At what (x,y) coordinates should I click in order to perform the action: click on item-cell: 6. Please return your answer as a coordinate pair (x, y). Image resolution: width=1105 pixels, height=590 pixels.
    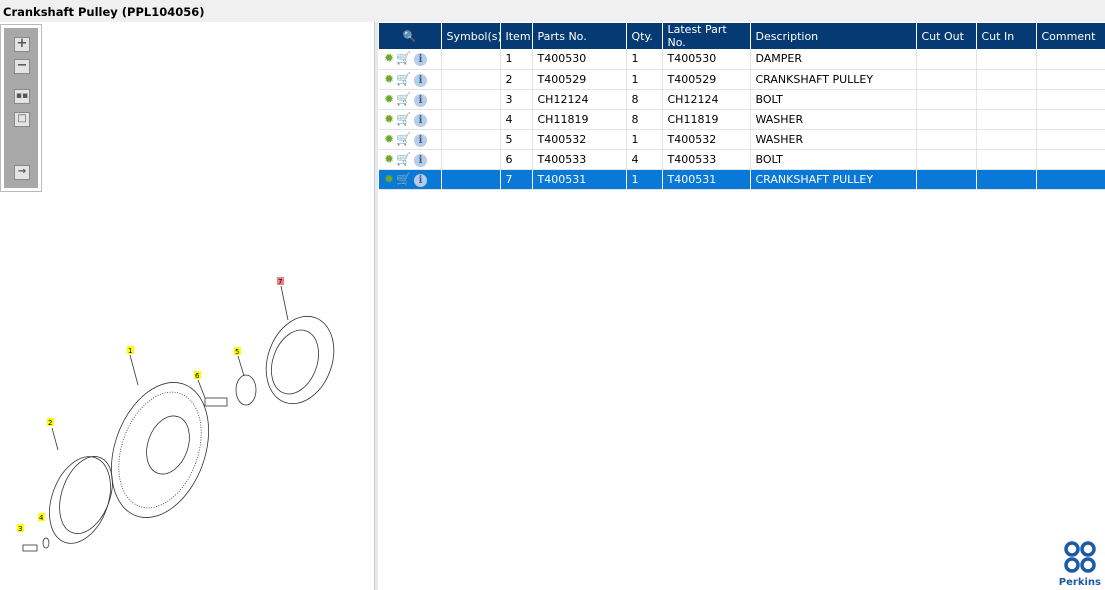
    Looking at the image, I should click on (516, 159).